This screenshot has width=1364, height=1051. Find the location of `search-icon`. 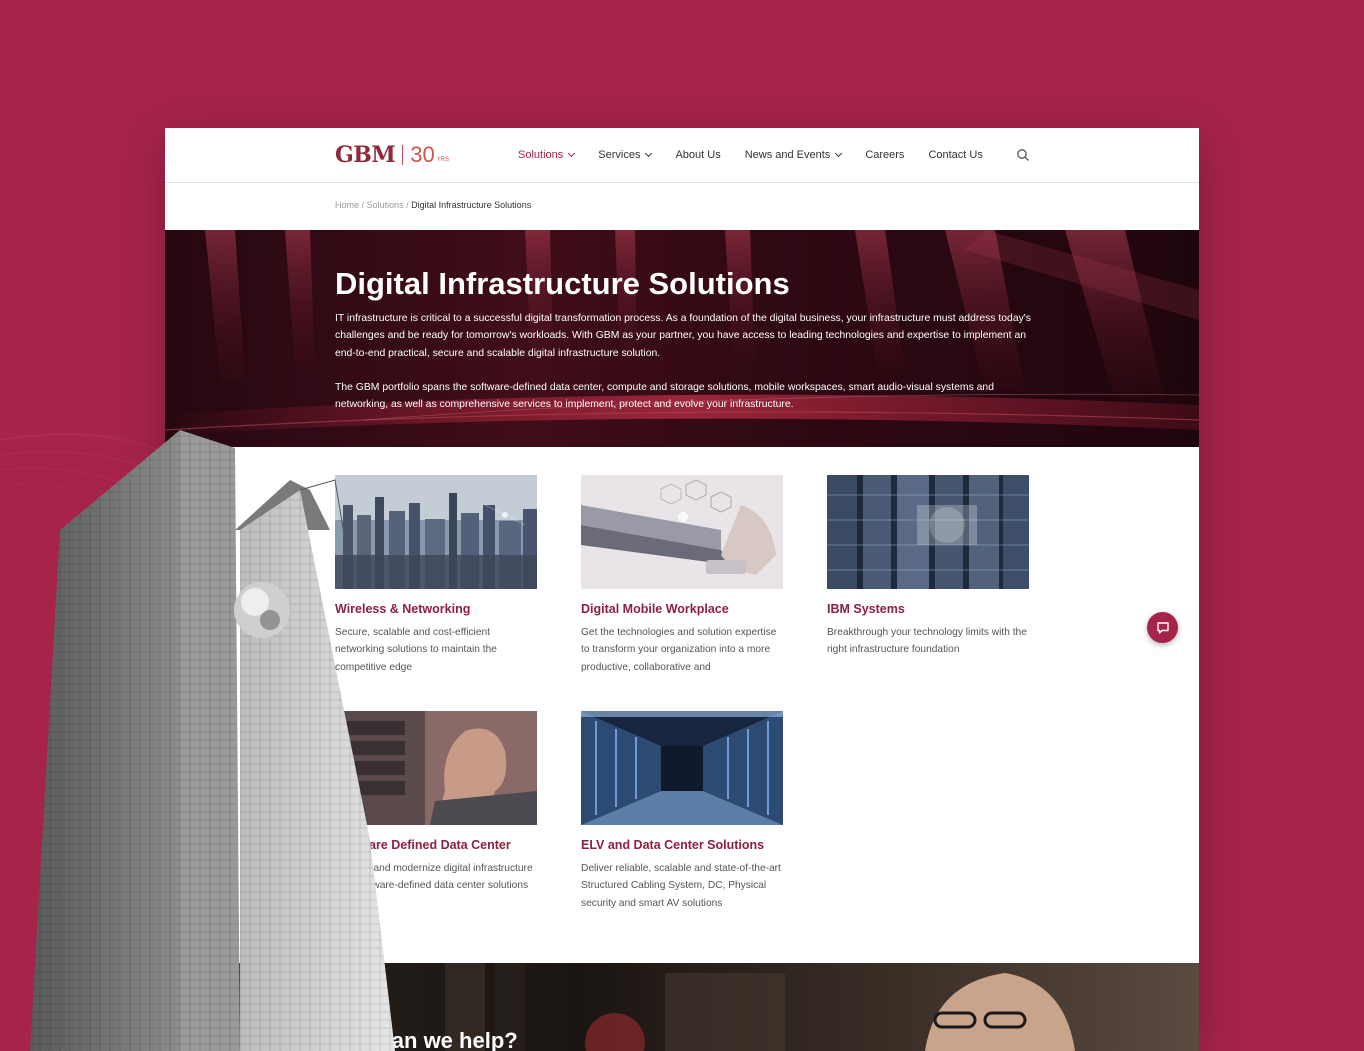

search-icon is located at coordinates (1023, 155).